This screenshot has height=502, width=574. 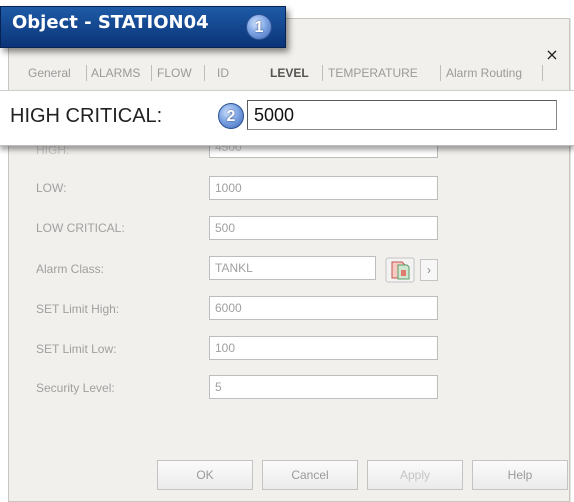 What do you see at coordinates (323, 348) in the screenshot?
I see `set-limit-low-input: 100` at bounding box center [323, 348].